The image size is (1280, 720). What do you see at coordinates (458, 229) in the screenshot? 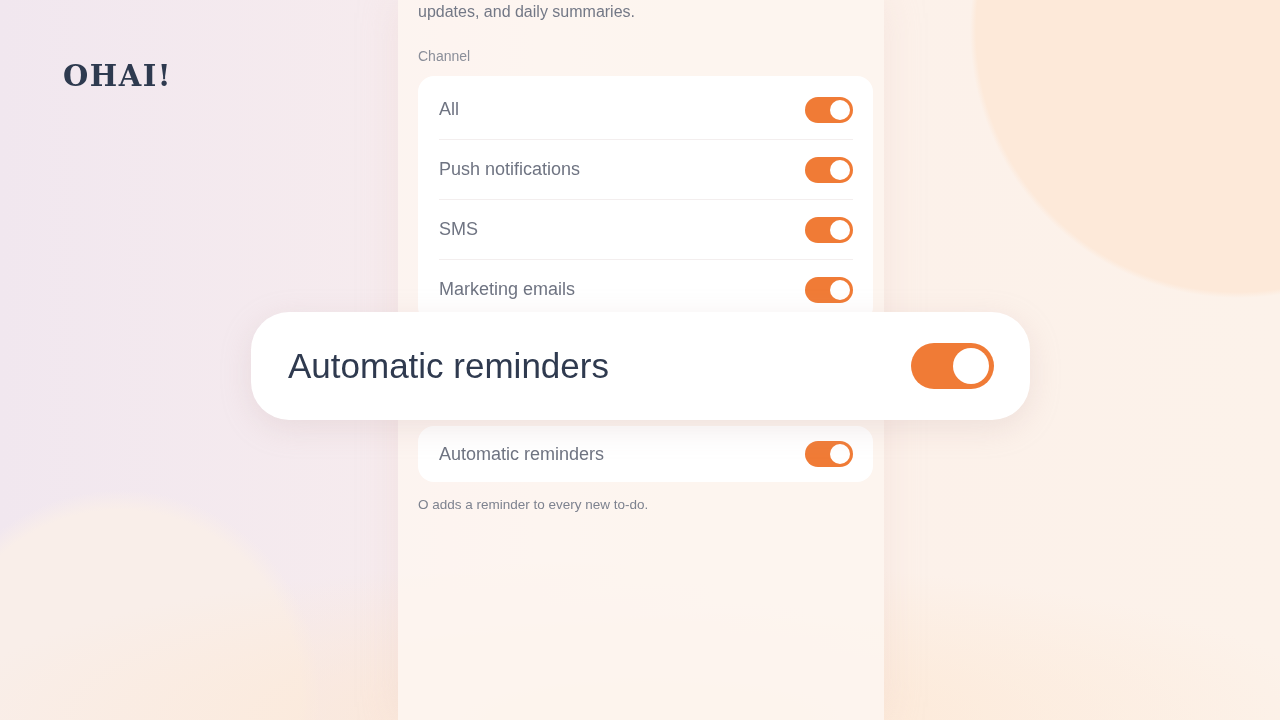
I see `setting-label: SMS` at bounding box center [458, 229].